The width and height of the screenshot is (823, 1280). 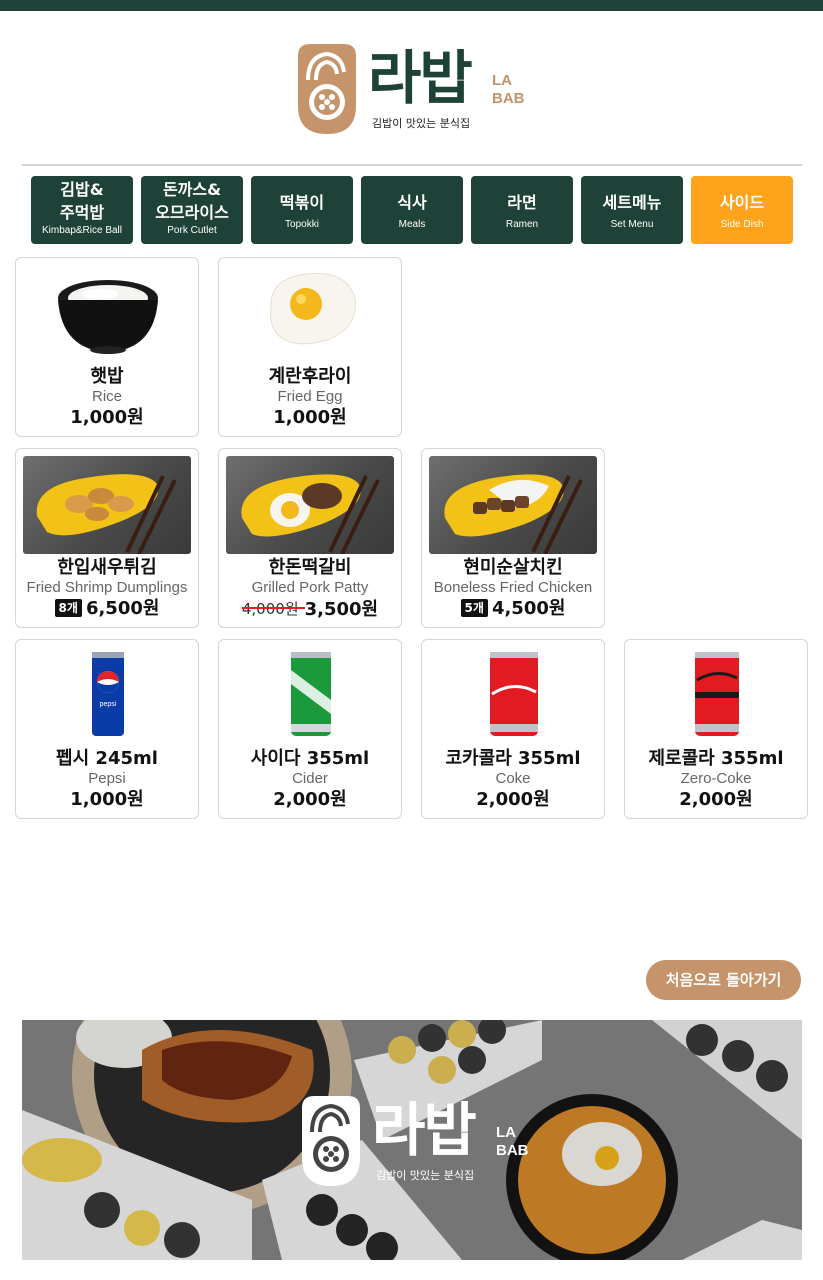 I want to click on brand-logo: 라밥 LA BAB 김밥이 맛있는 분식집, so click(x=416, y=90).